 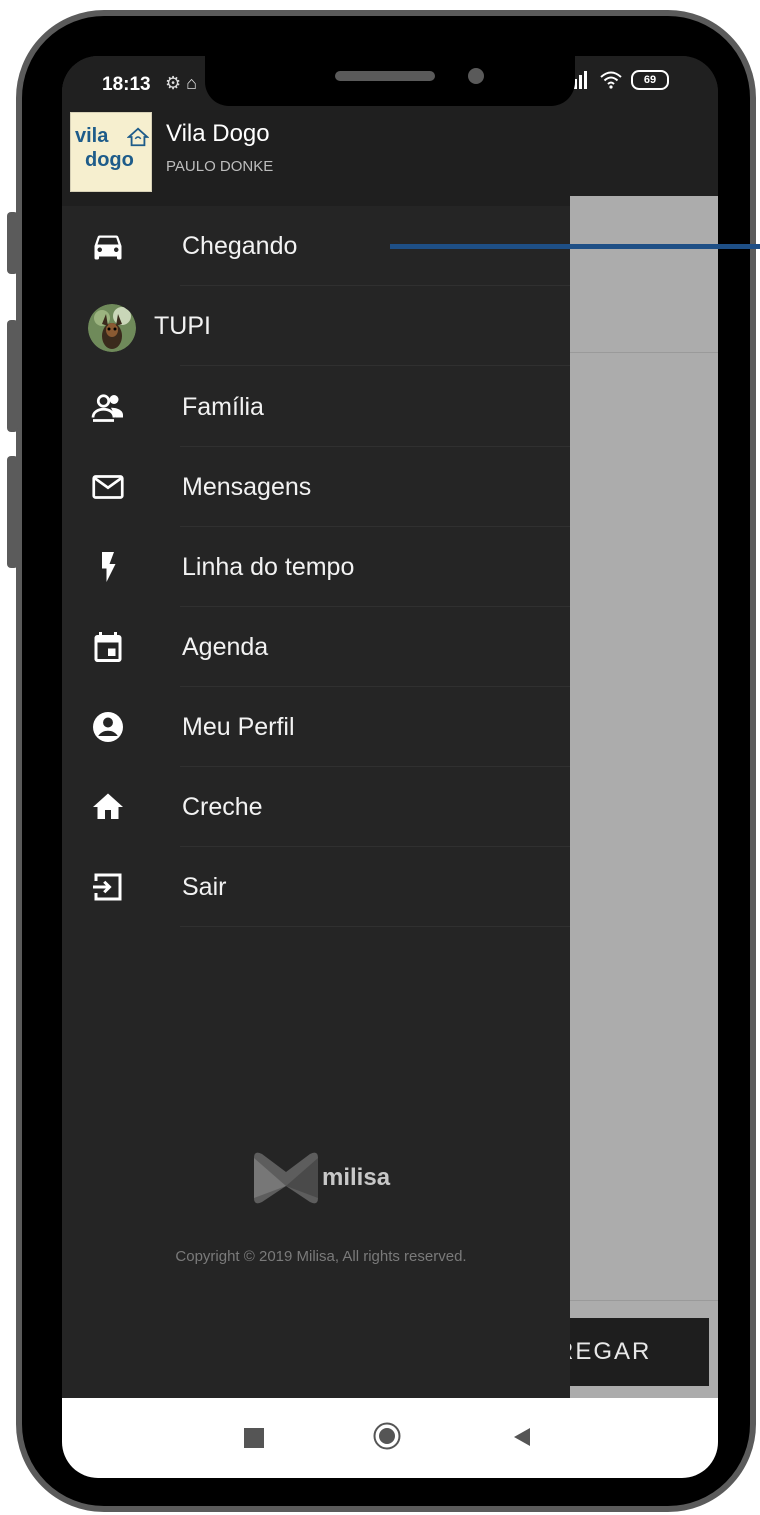 What do you see at coordinates (107, 408) in the screenshot?
I see `family-icon` at bounding box center [107, 408].